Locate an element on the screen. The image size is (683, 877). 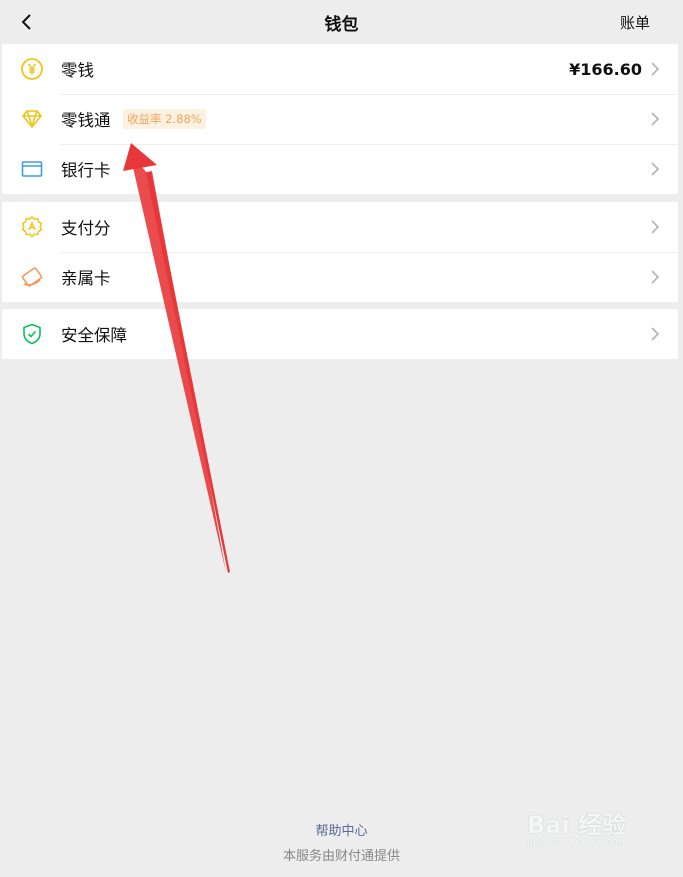
back-button is located at coordinates (26, 22).